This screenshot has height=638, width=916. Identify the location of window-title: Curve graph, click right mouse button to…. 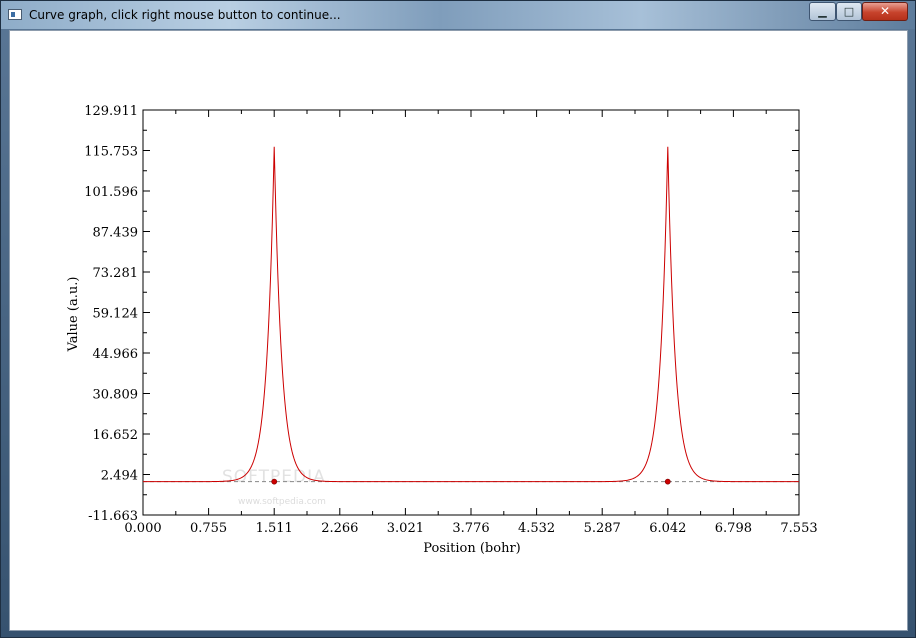
(185, 15).